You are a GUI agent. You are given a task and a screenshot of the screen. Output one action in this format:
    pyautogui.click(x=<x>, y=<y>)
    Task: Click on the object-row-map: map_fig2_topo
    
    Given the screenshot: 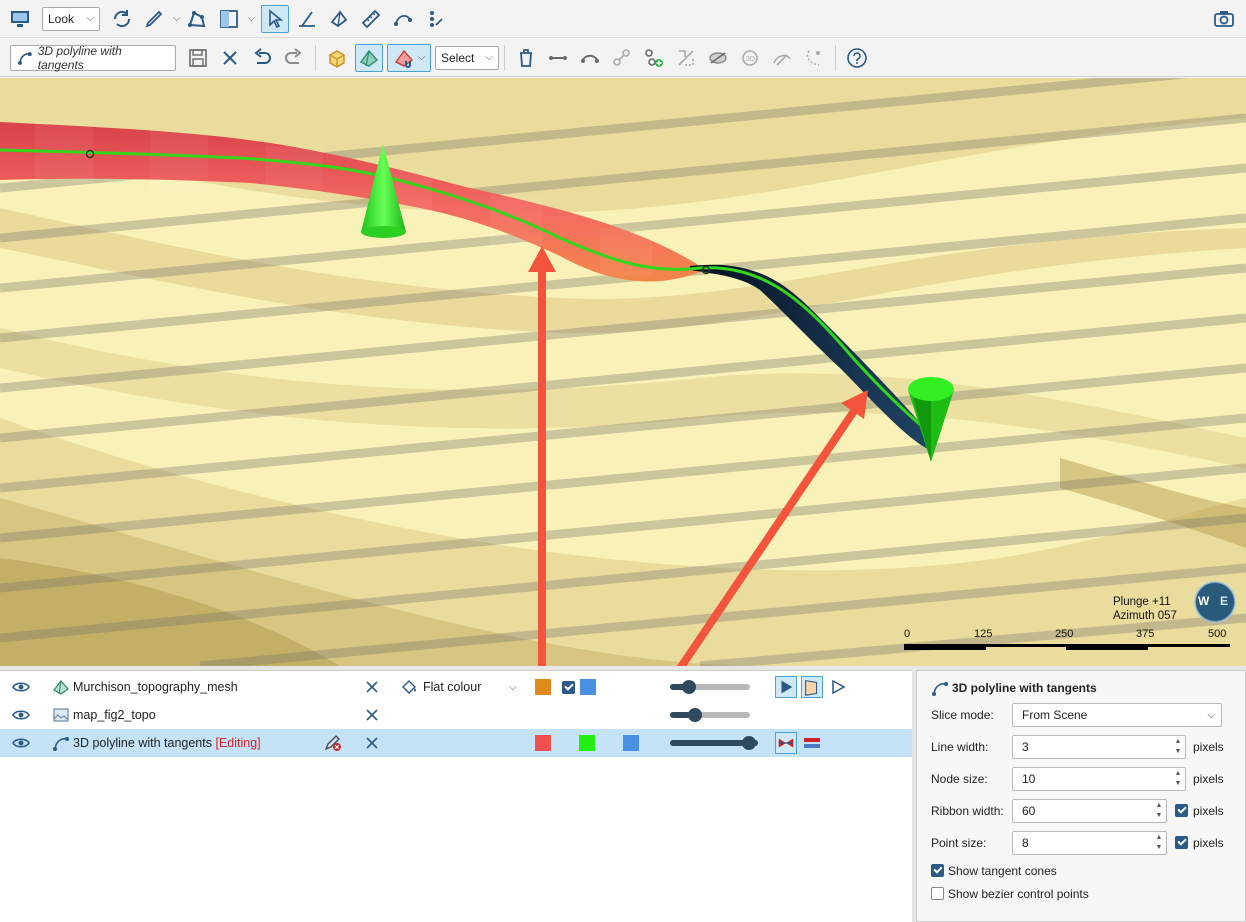 What is the action you would take?
    pyautogui.click(x=456, y=715)
    